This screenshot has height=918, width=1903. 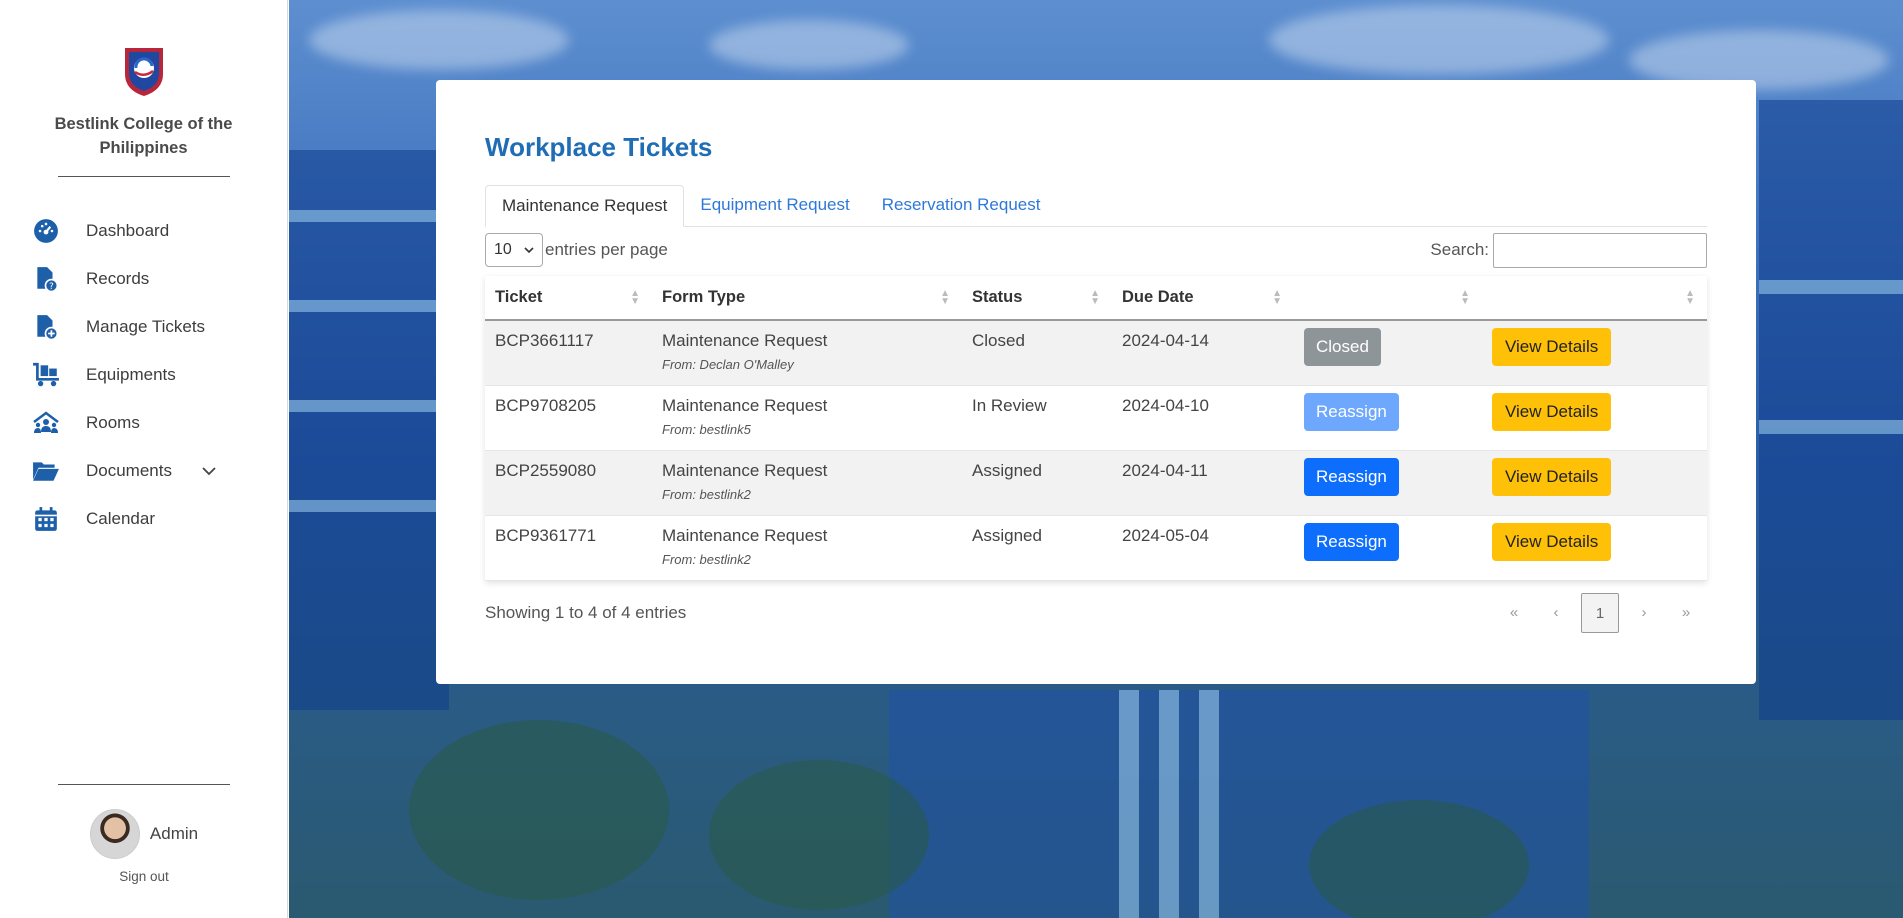 What do you see at coordinates (503, 249) in the screenshot?
I see `entries-select-value: 10` at bounding box center [503, 249].